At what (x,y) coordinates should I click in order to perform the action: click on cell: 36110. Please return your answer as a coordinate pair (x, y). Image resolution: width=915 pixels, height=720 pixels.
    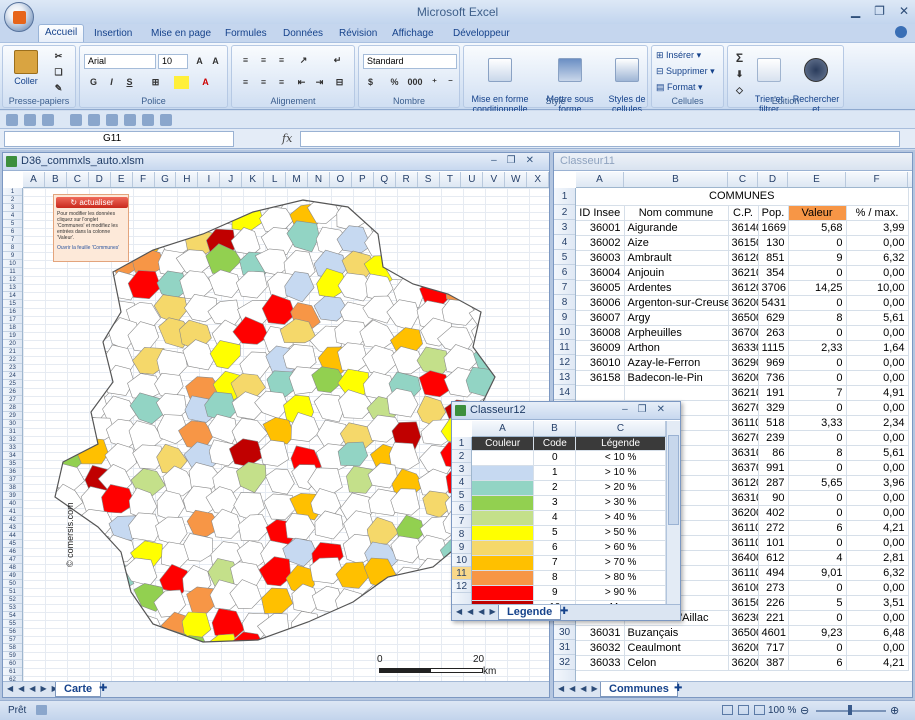
    Looking at the image, I should click on (743, 528).